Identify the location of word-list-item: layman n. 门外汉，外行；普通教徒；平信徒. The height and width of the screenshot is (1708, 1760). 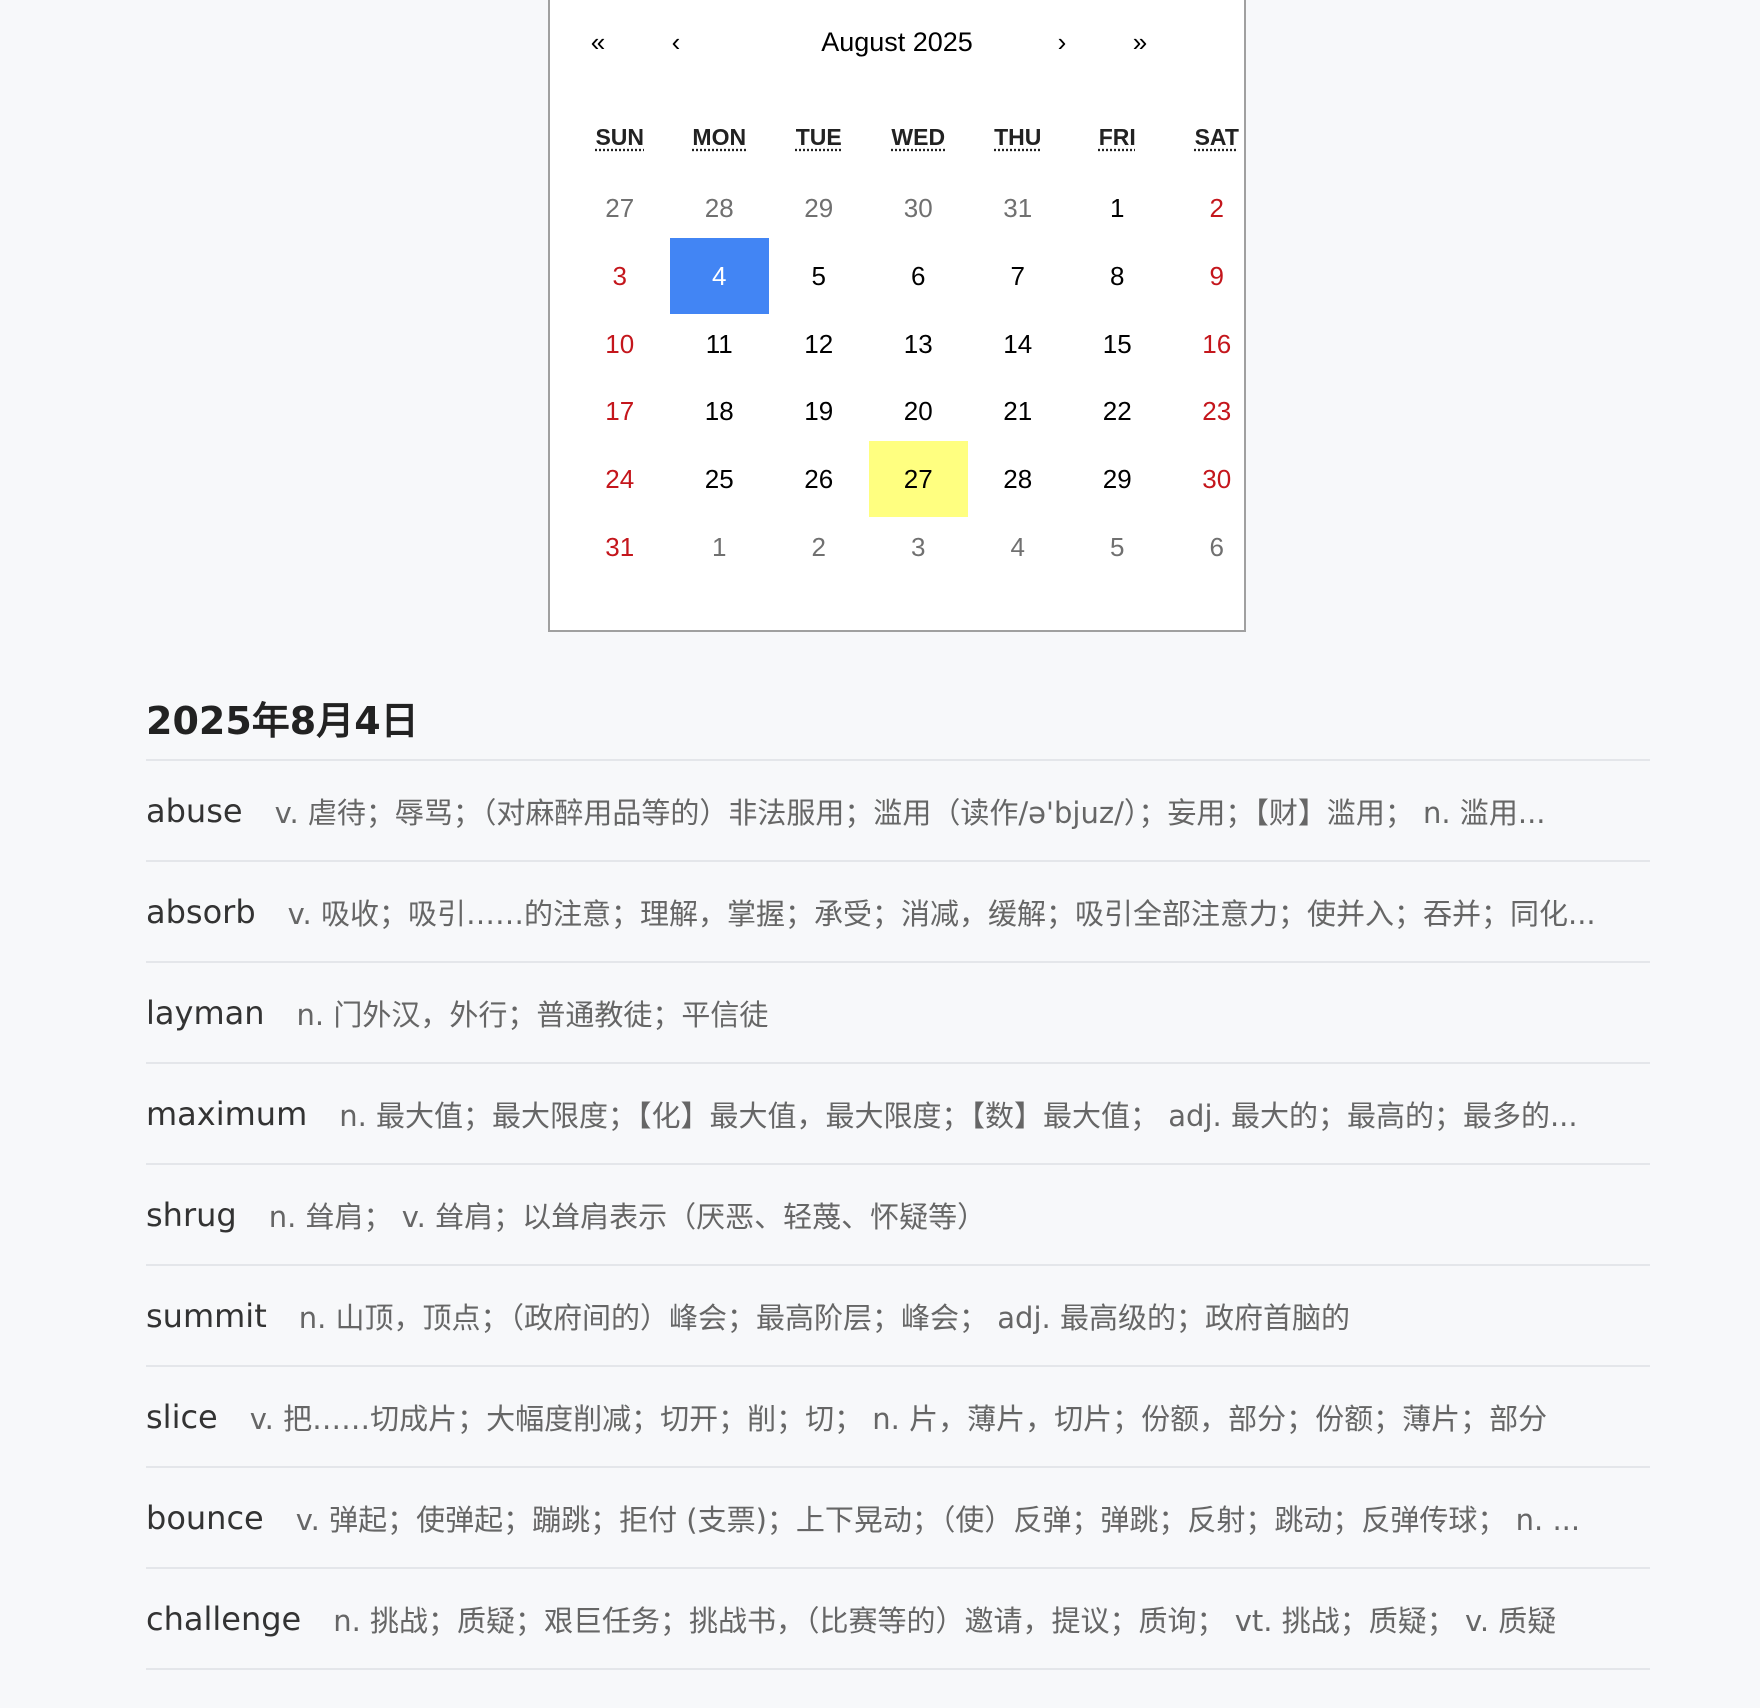
(898, 1013).